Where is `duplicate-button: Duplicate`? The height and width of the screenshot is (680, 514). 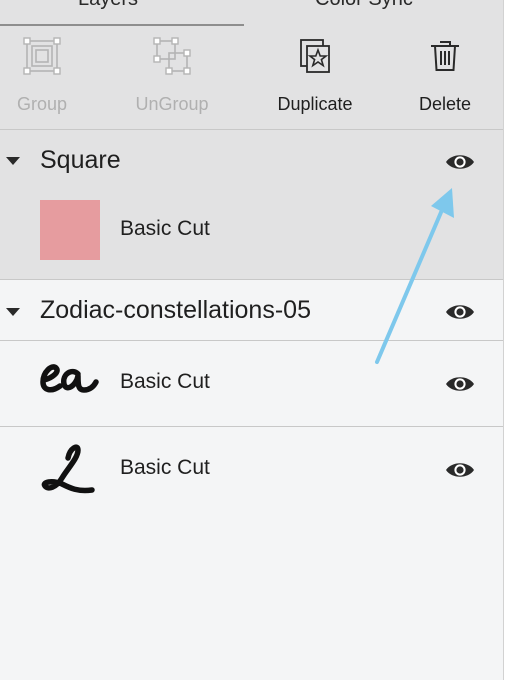 duplicate-button: Duplicate is located at coordinates (315, 77).